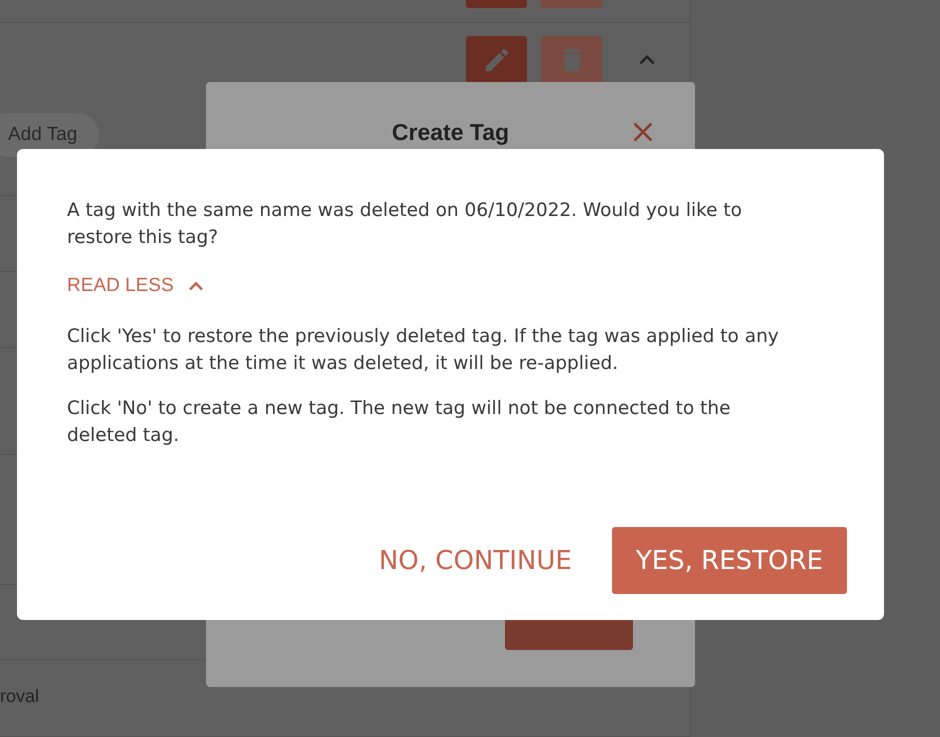 This screenshot has width=940, height=737. I want to click on dialog-message: A tag with the same name was deleted on 06/10/2022. Would you like to restore this tag?, so click(405, 224).